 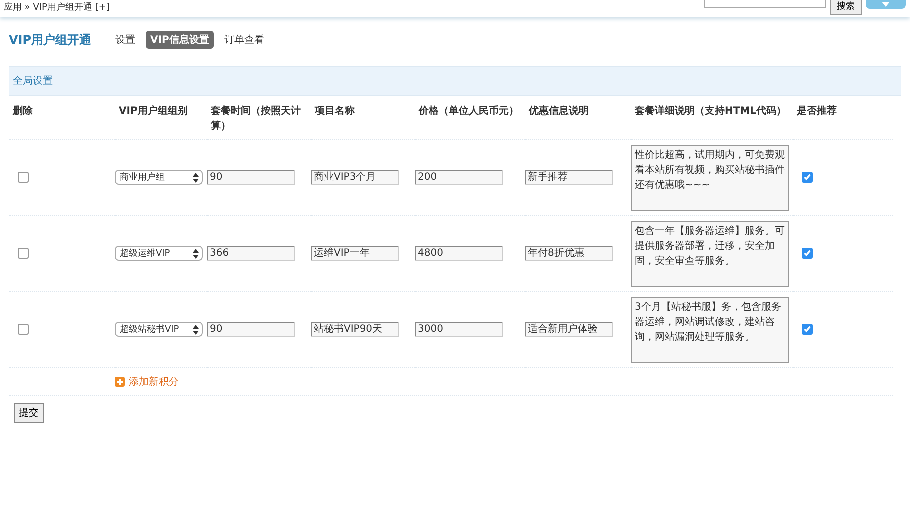 I want to click on offer-field: 年付8折优惠, so click(x=569, y=253).